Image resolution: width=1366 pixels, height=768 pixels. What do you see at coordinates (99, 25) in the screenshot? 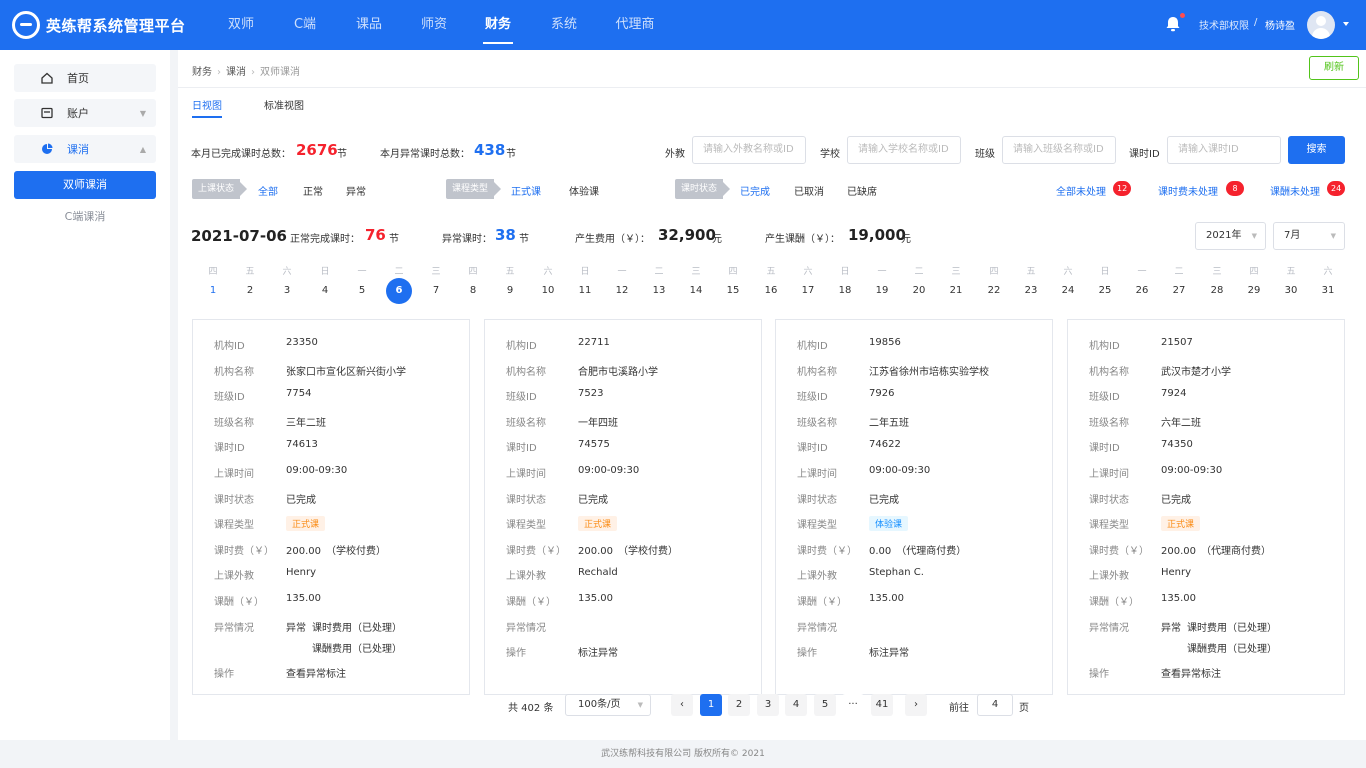
I see `brand-logo: 英练帮系统管理平台` at bounding box center [99, 25].